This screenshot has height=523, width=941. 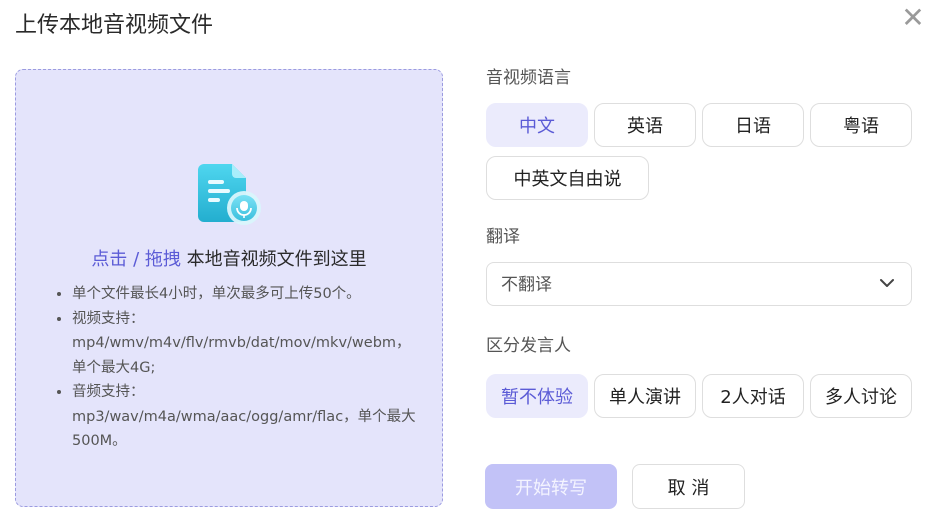 What do you see at coordinates (537, 396) in the screenshot?
I see `speaker-option-none: 暂不体验` at bounding box center [537, 396].